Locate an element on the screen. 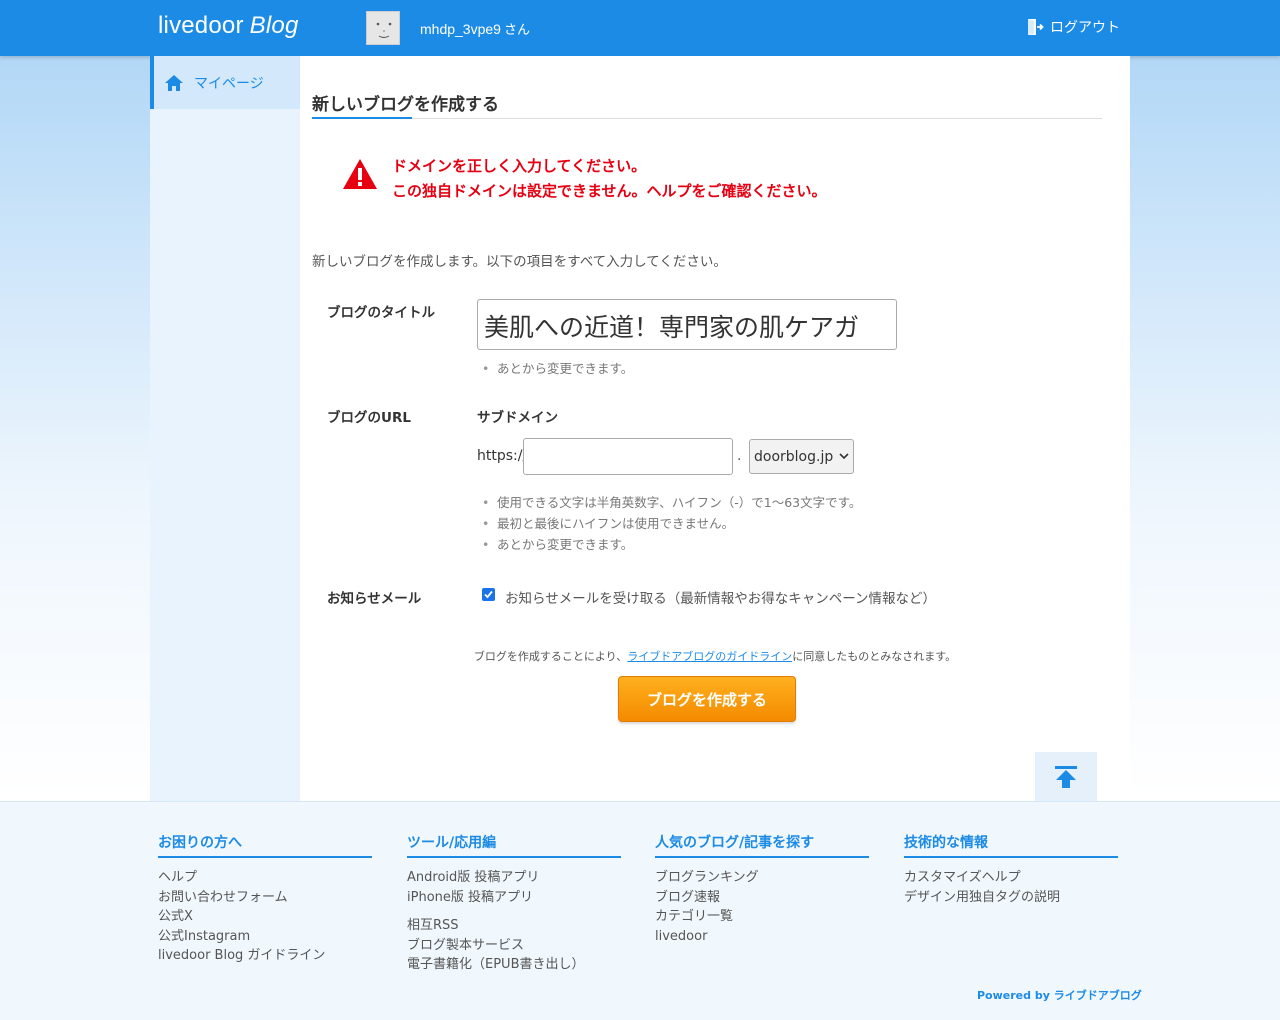 The height and width of the screenshot is (1020, 1280). agreement-suffix: に同意したものとみなされます。 is located at coordinates (874, 656).